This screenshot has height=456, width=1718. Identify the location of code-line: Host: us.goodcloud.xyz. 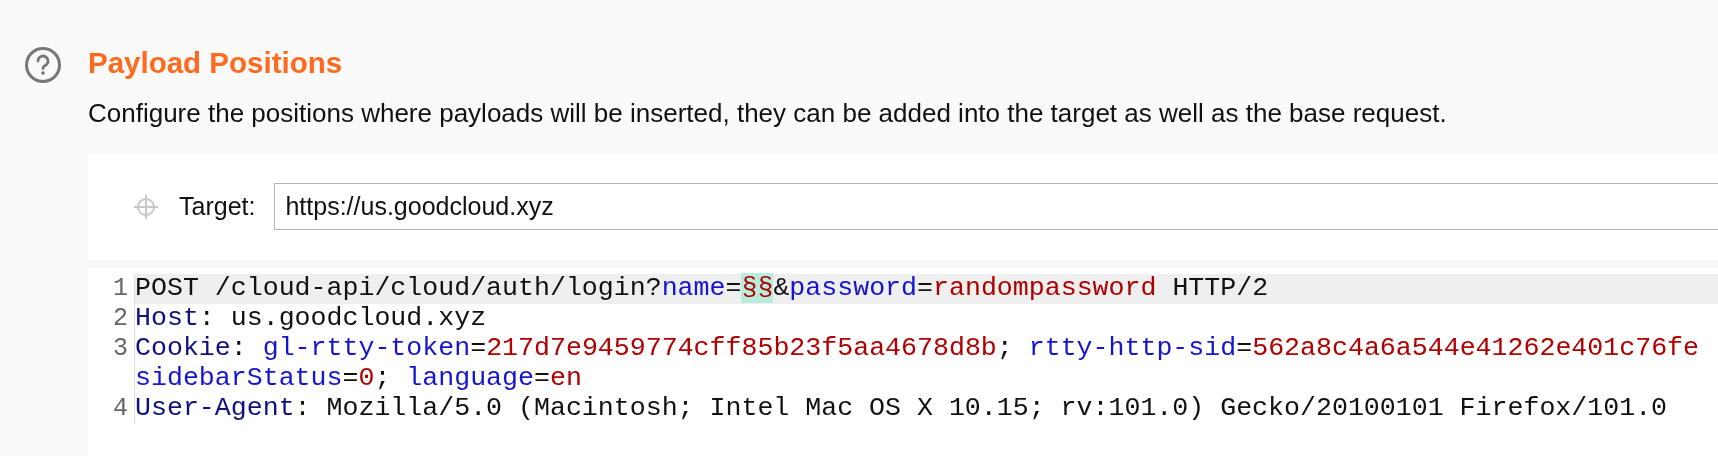
(311, 319).